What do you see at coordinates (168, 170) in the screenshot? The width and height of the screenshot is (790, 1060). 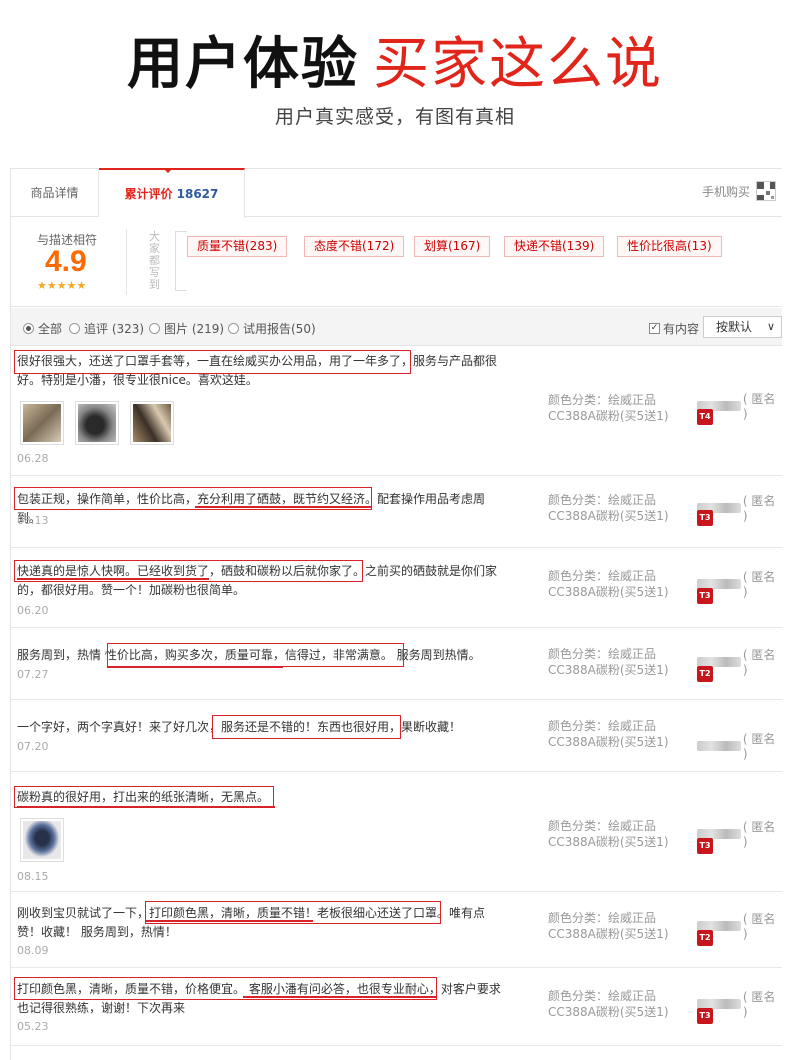 I see `active-tab-caret-icon` at bounding box center [168, 170].